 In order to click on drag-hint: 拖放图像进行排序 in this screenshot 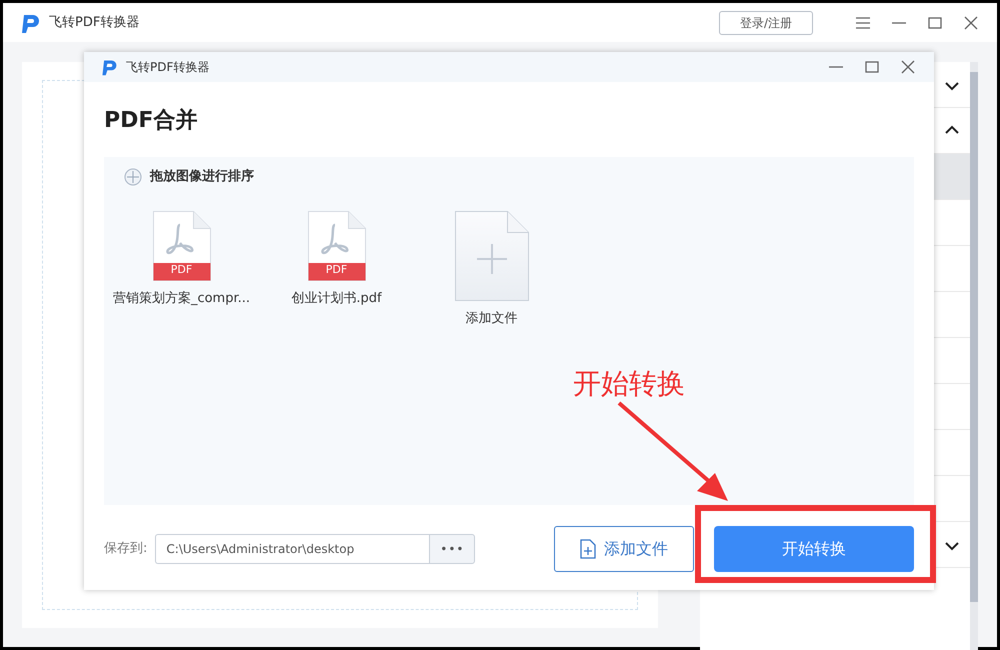, I will do `click(202, 177)`.